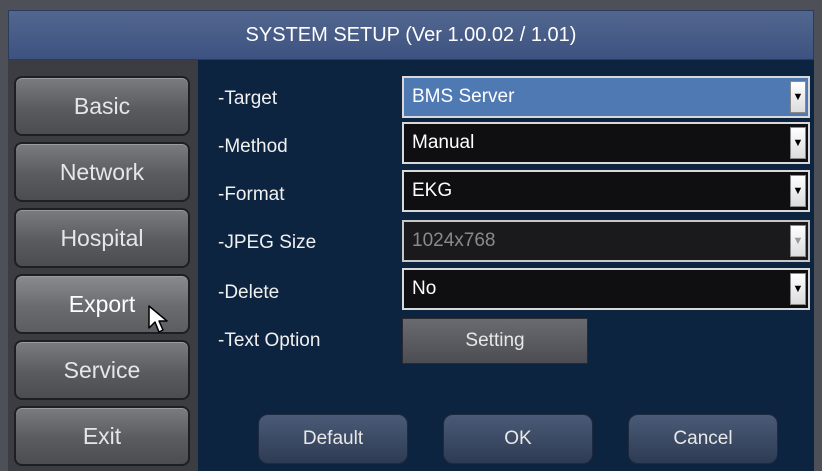  What do you see at coordinates (518, 439) in the screenshot?
I see `ok-button: OK` at bounding box center [518, 439].